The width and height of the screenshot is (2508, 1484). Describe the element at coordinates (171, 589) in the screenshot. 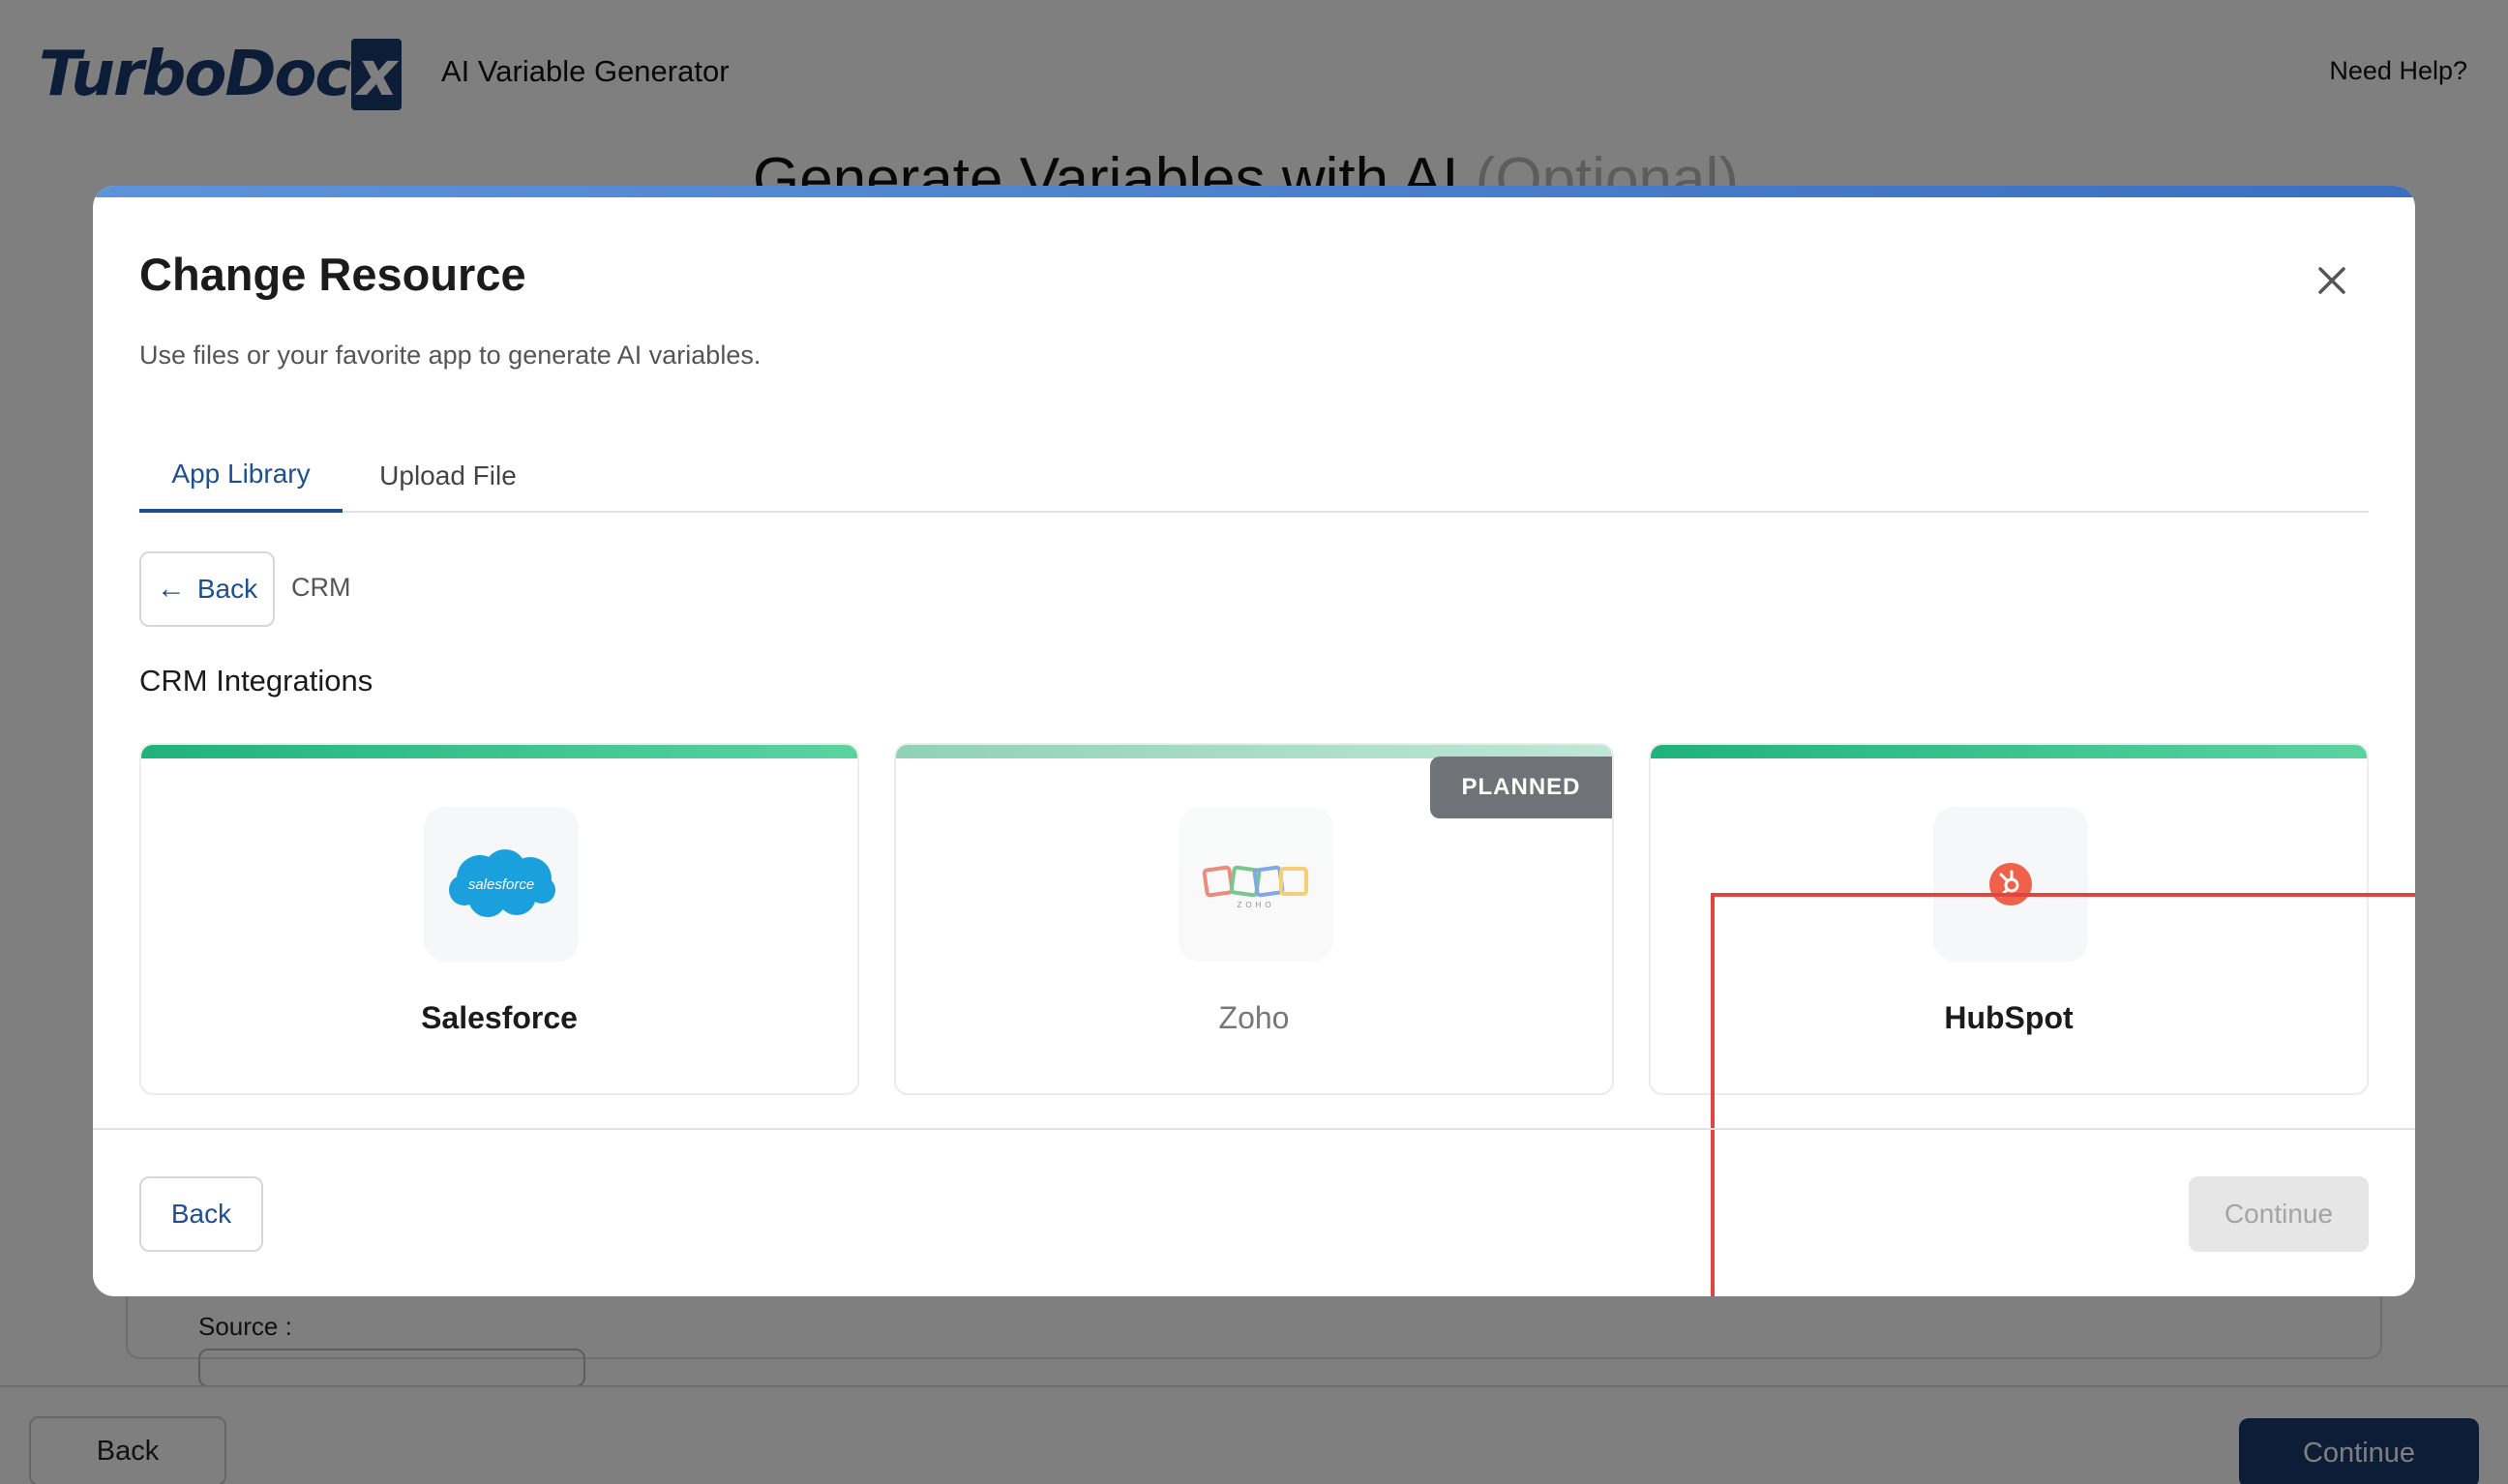

I see `arrow-left-icon: ←` at that location.